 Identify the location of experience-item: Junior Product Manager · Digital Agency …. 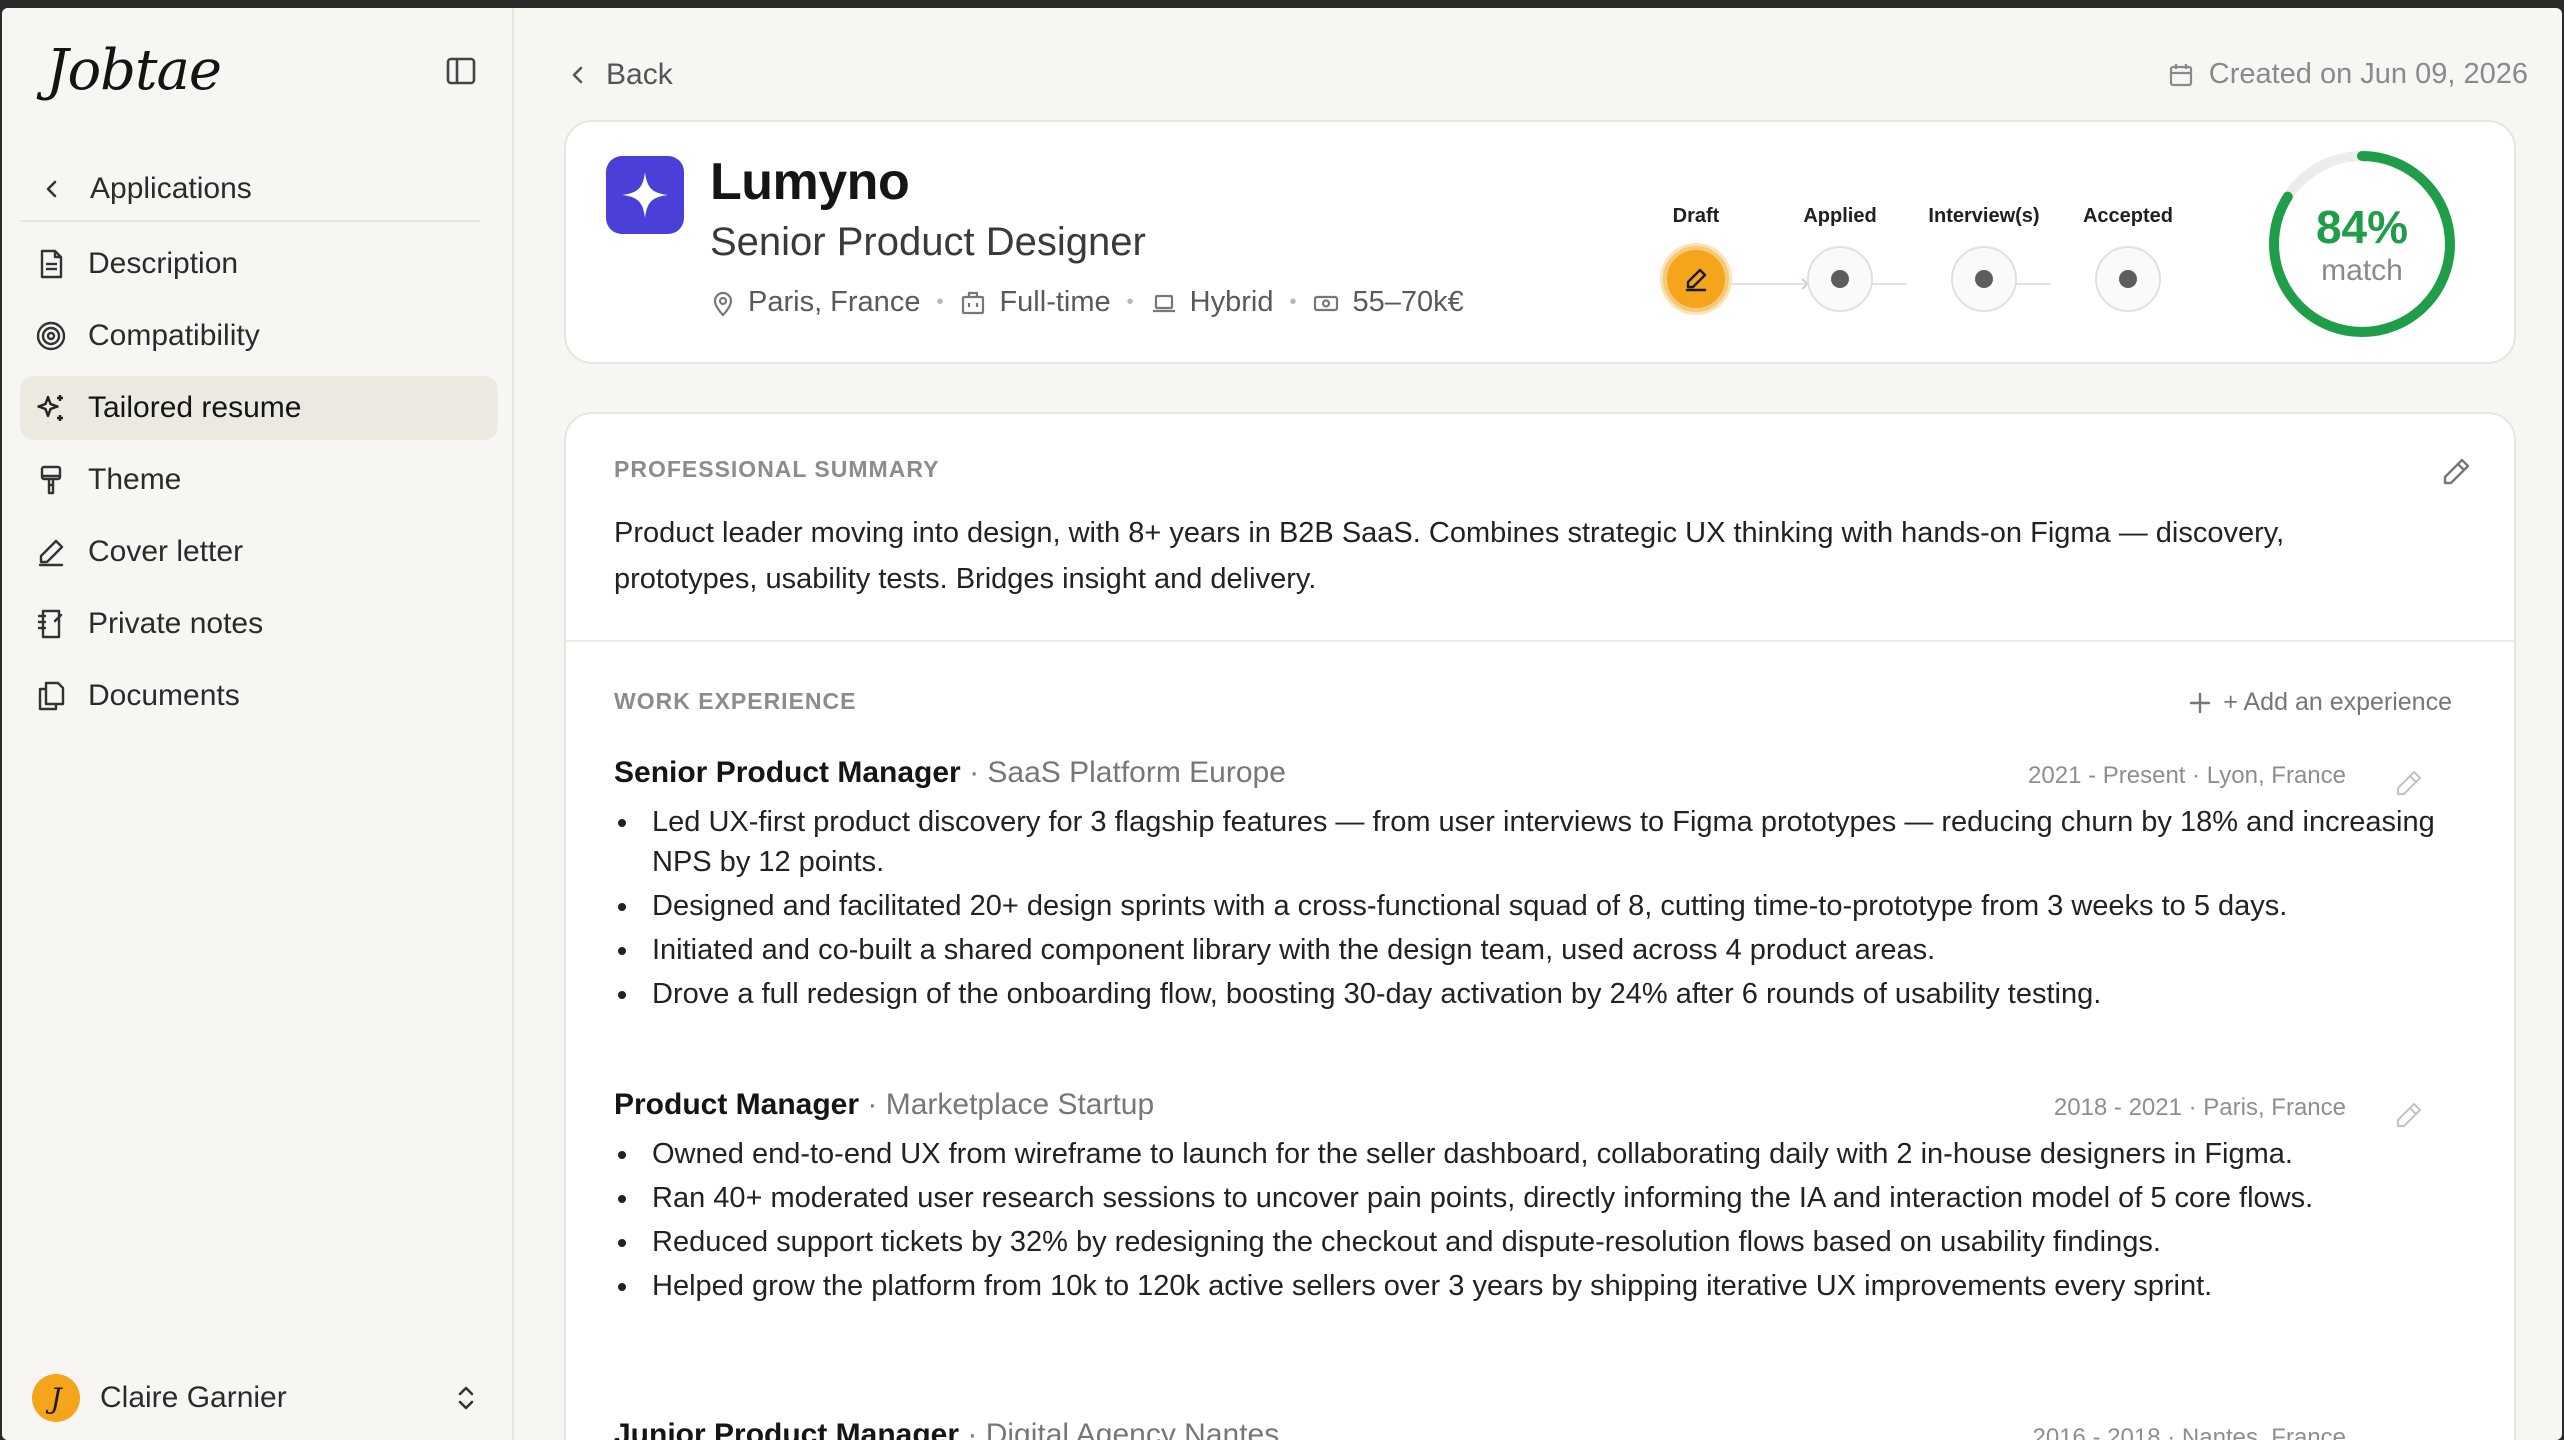
(1525, 1429).